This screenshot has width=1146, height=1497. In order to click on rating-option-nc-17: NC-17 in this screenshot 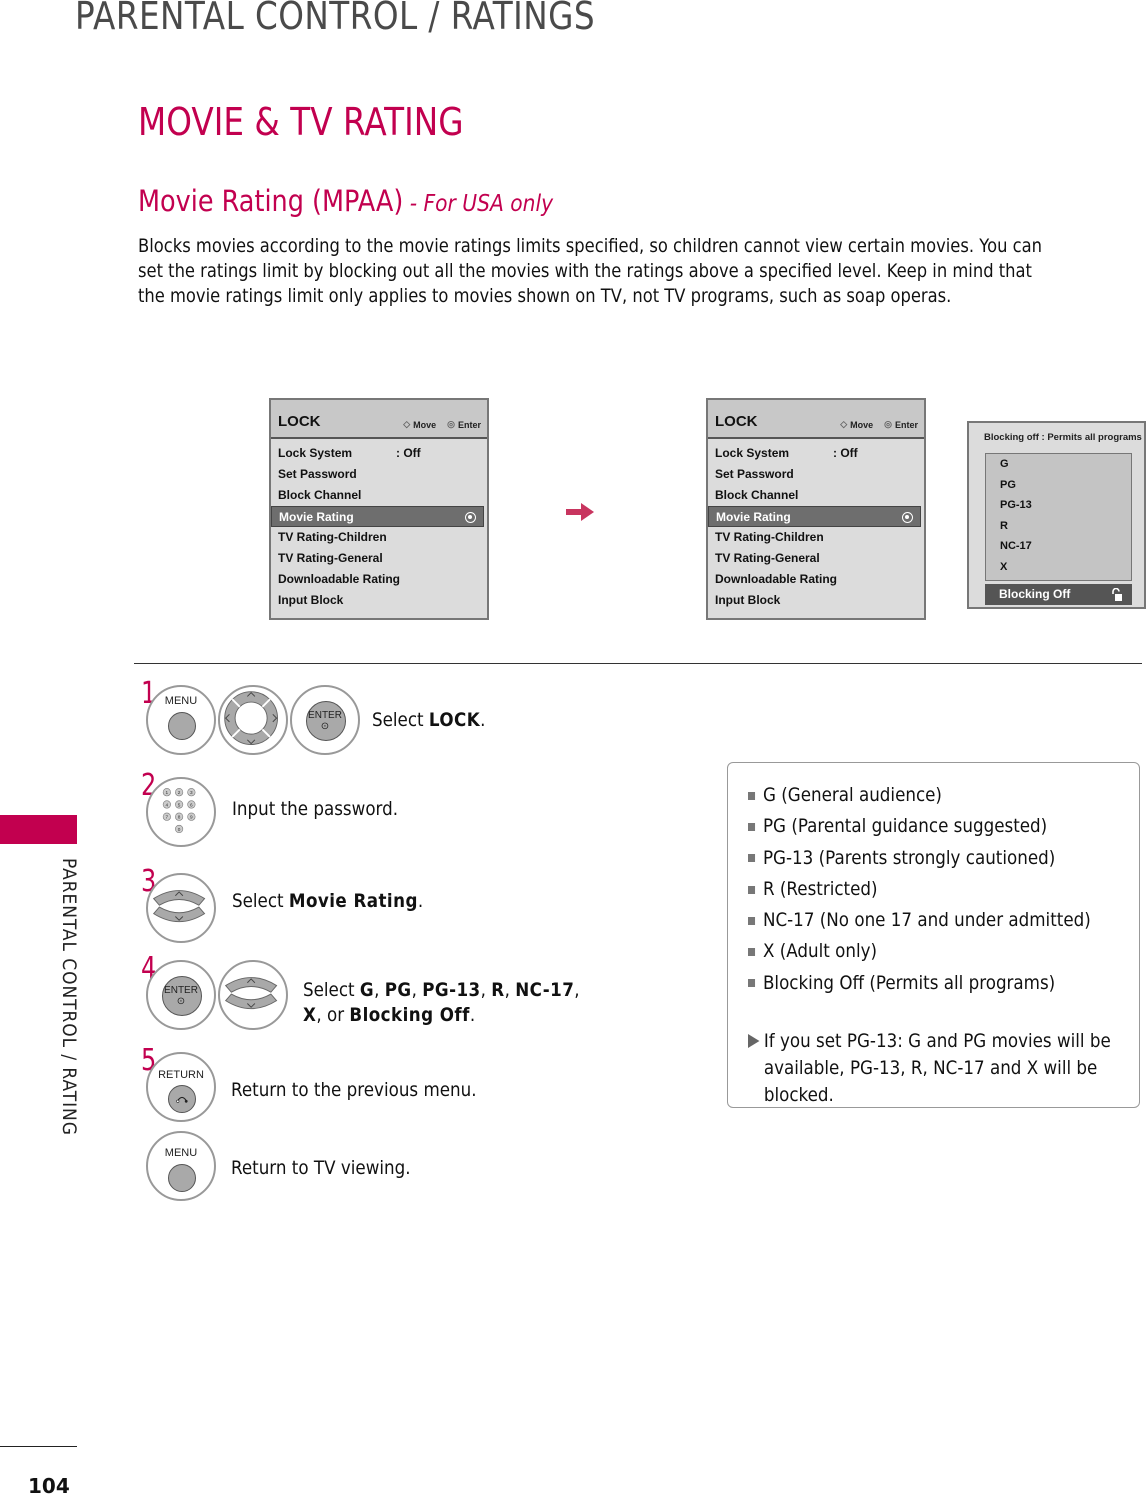, I will do `click(1058, 546)`.